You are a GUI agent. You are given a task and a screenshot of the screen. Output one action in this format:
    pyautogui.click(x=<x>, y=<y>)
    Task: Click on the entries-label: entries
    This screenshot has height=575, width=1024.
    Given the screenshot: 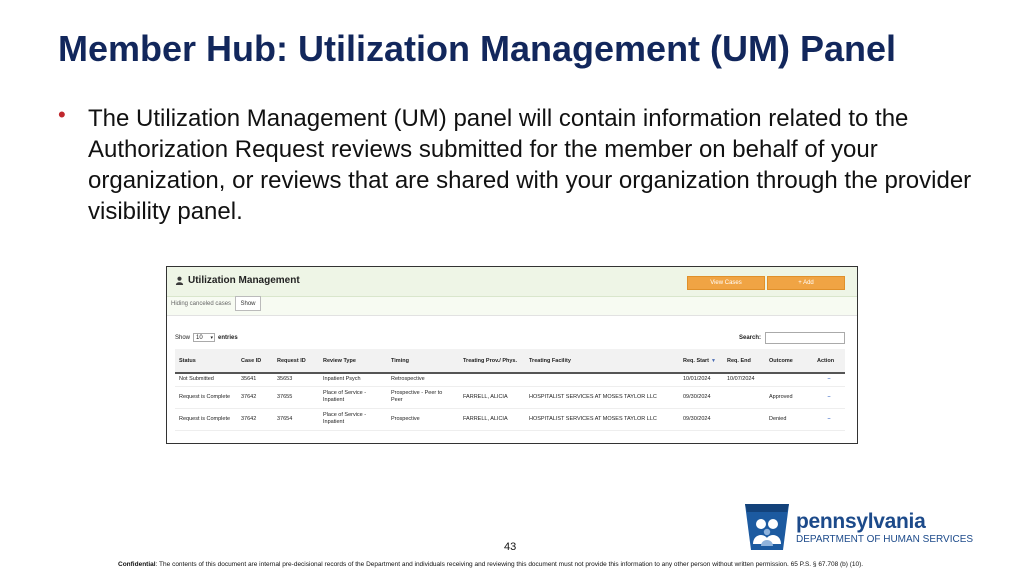 What is the action you would take?
    pyautogui.click(x=228, y=337)
    